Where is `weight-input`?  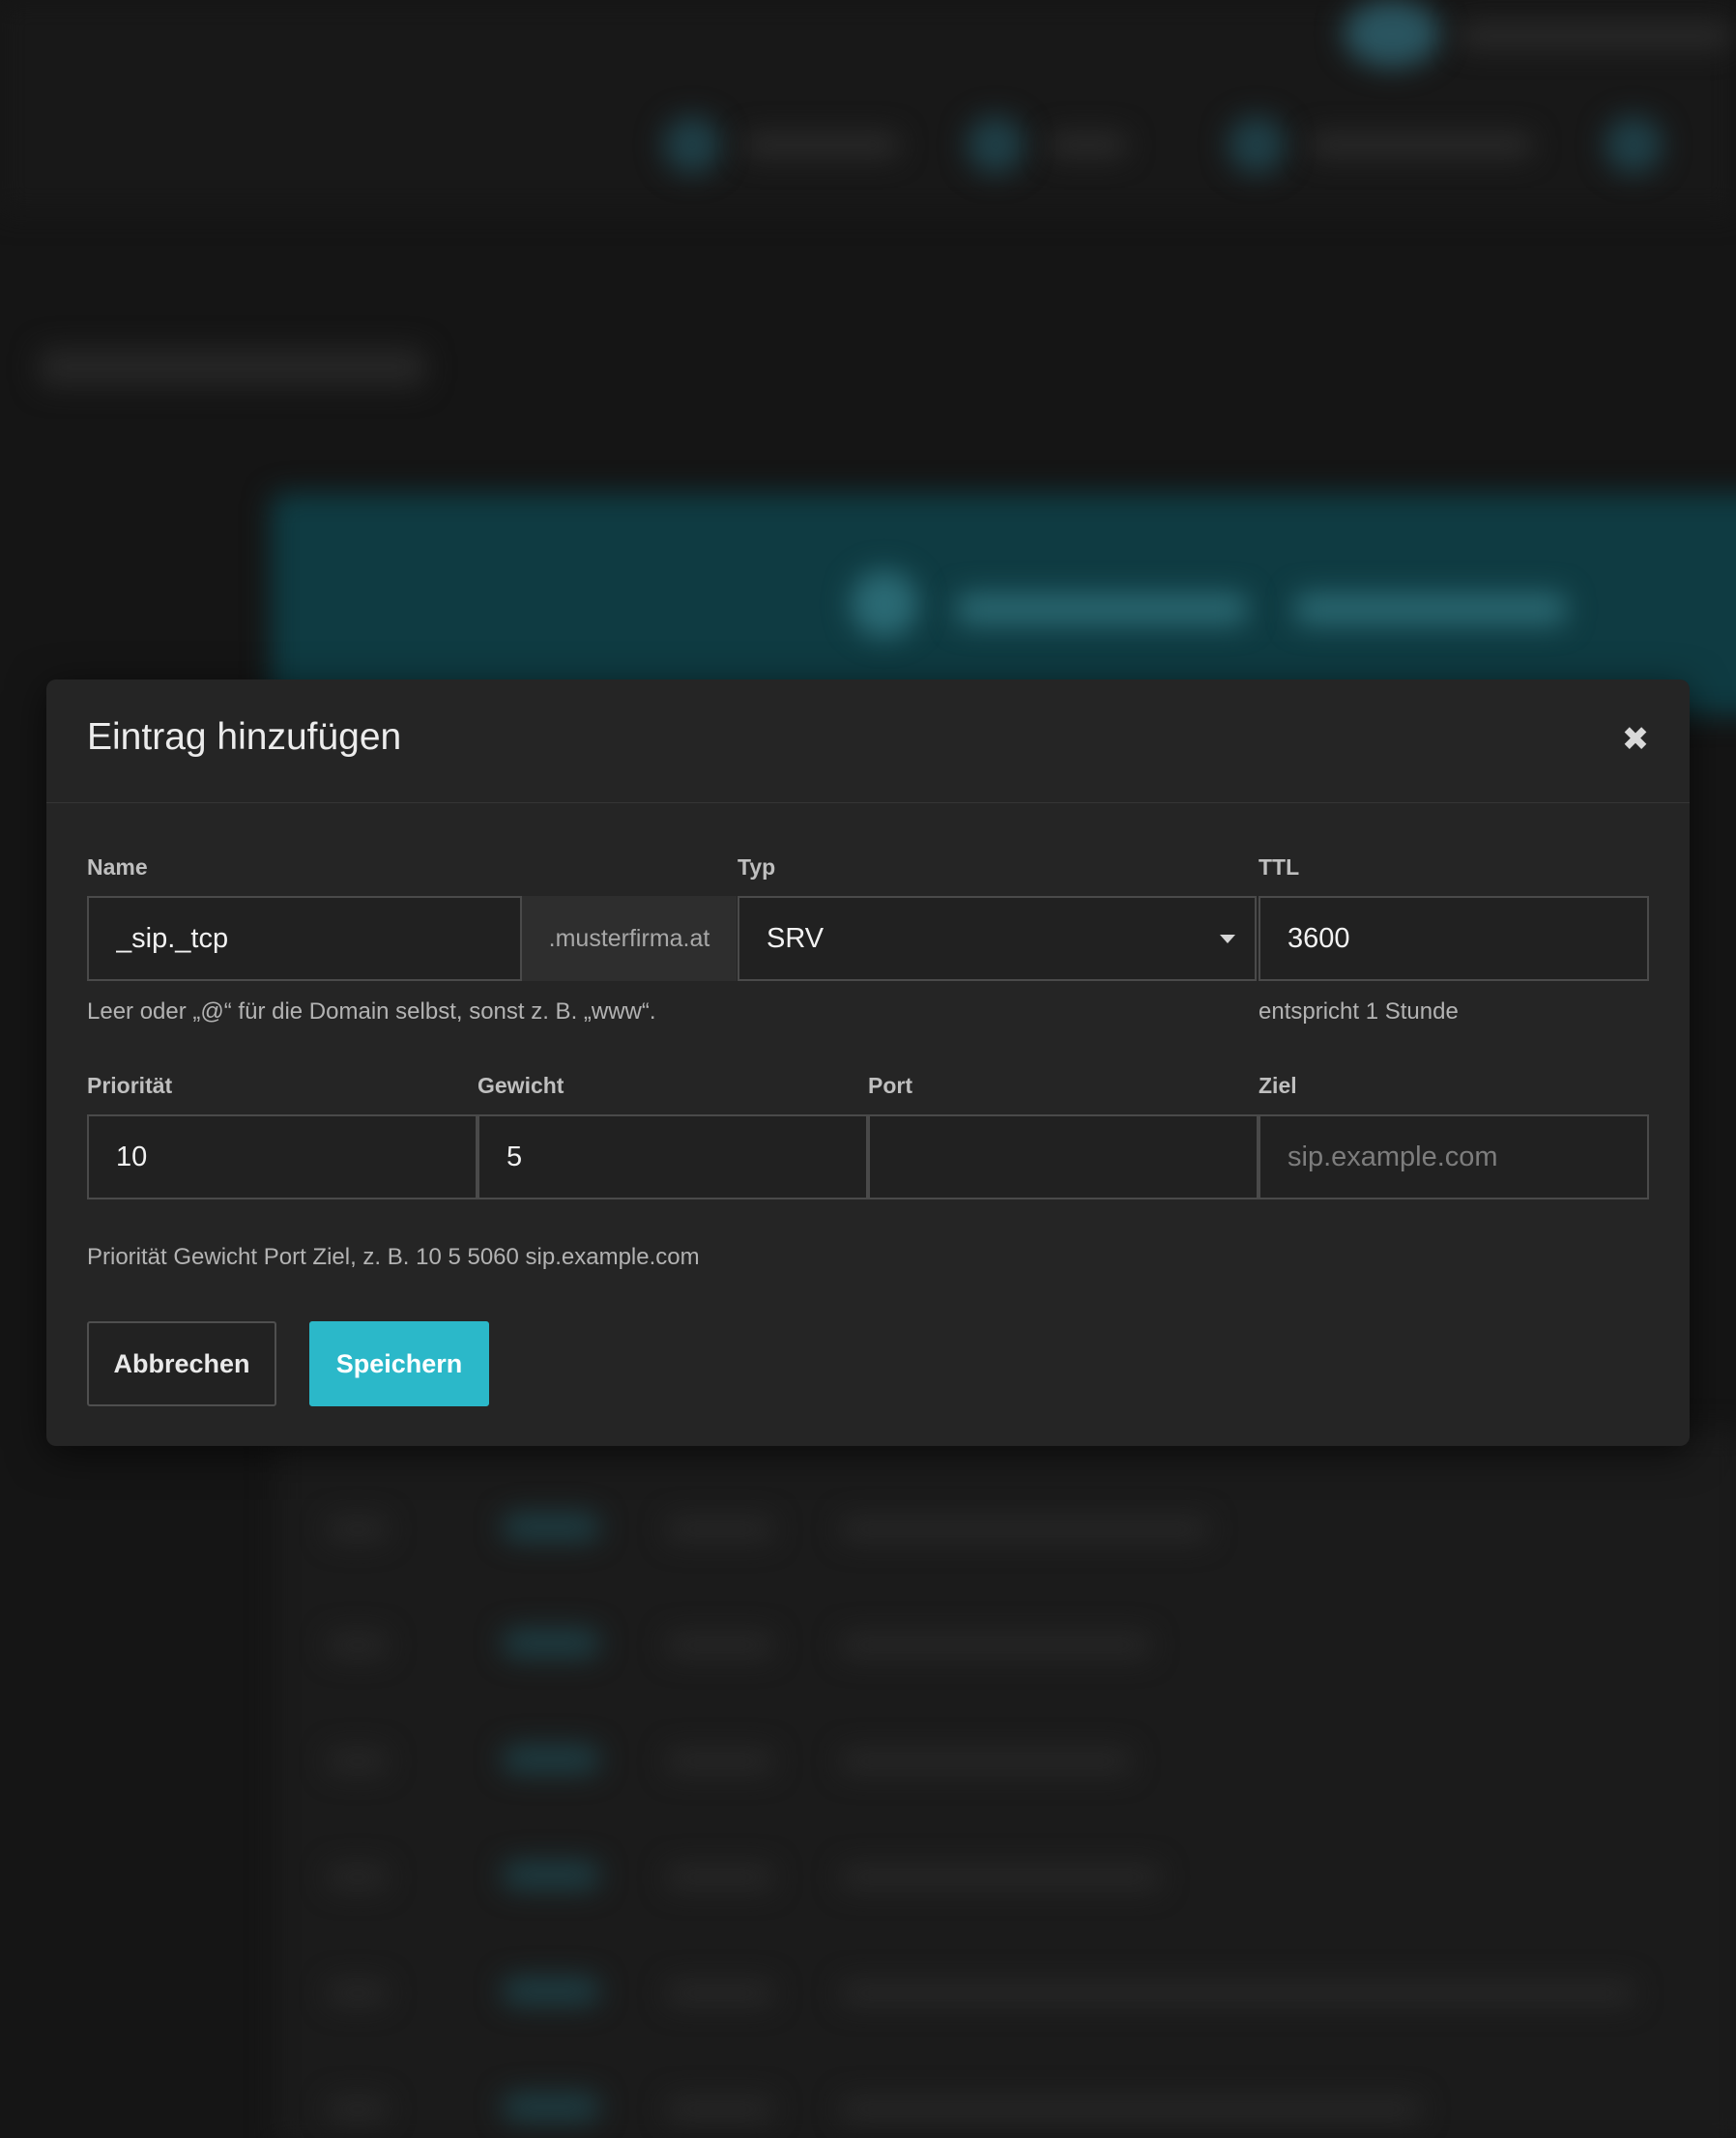
weight-input is located at coordinates (672, 1157).